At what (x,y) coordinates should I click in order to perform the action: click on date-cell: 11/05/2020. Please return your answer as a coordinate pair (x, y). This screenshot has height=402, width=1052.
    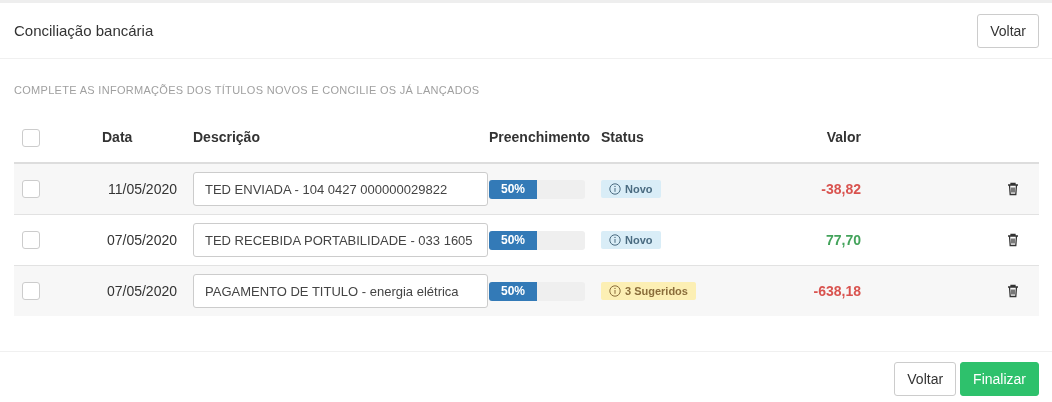
    Looking at the image, I should click on (142, 189).